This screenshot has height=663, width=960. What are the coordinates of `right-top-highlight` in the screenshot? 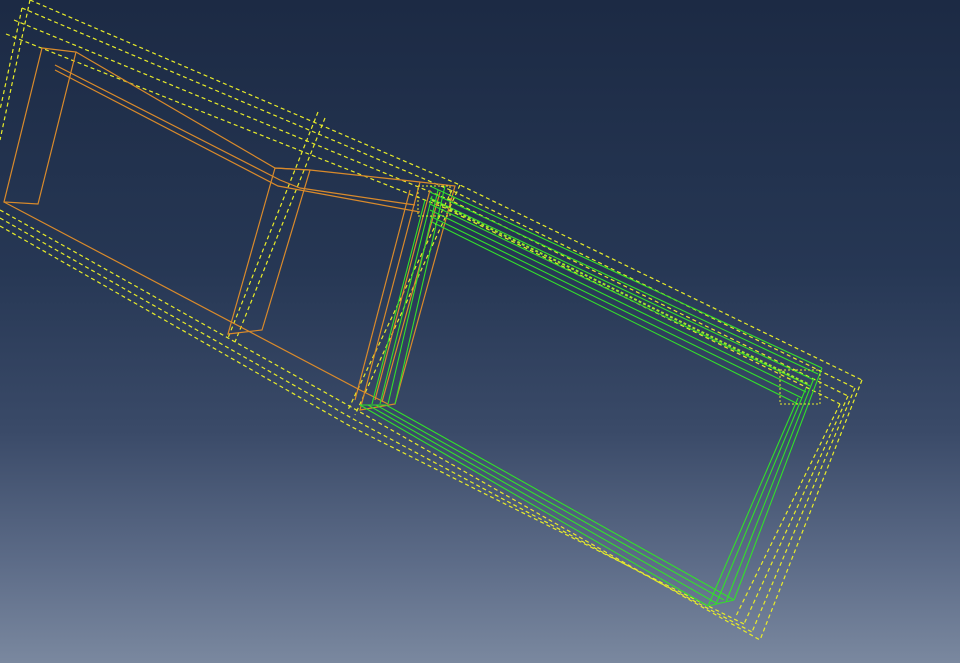 It's located at (620, 292).